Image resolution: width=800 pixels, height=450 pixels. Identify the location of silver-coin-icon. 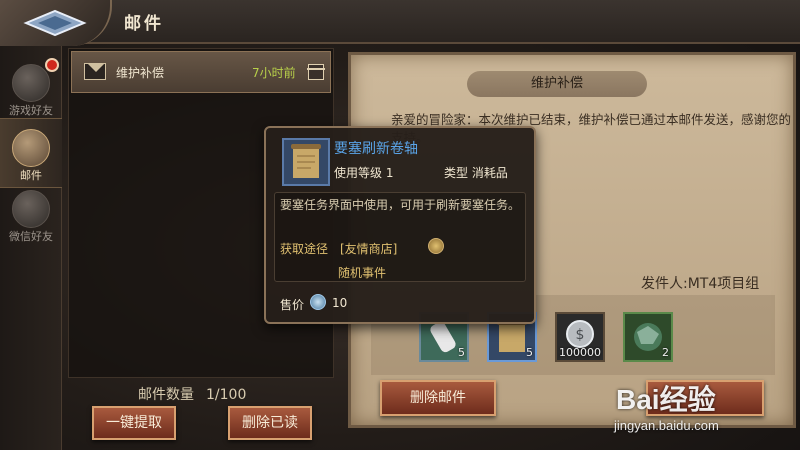
(318, 302).